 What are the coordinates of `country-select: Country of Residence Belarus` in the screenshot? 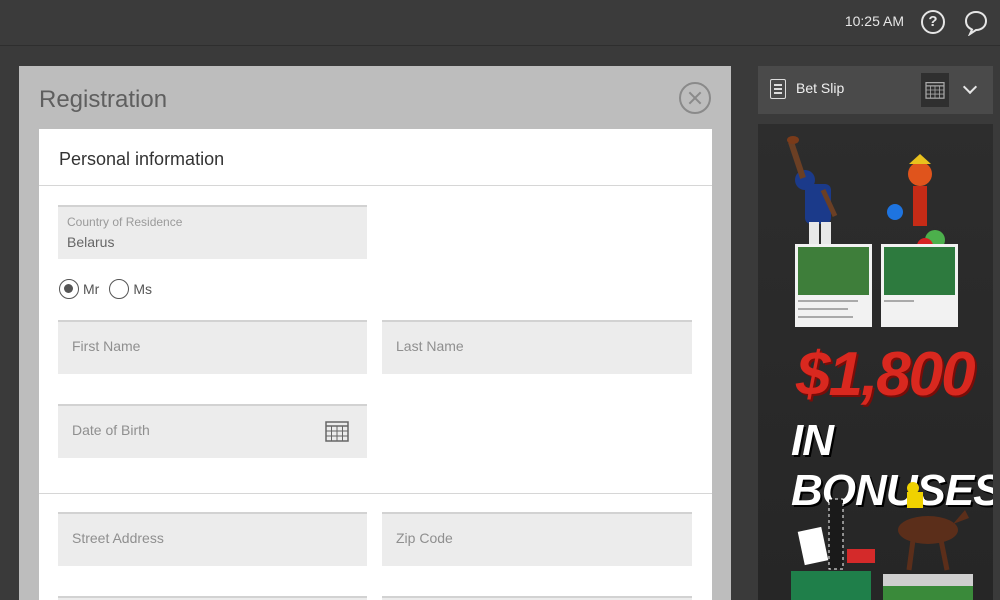 It's located at (212, 232).